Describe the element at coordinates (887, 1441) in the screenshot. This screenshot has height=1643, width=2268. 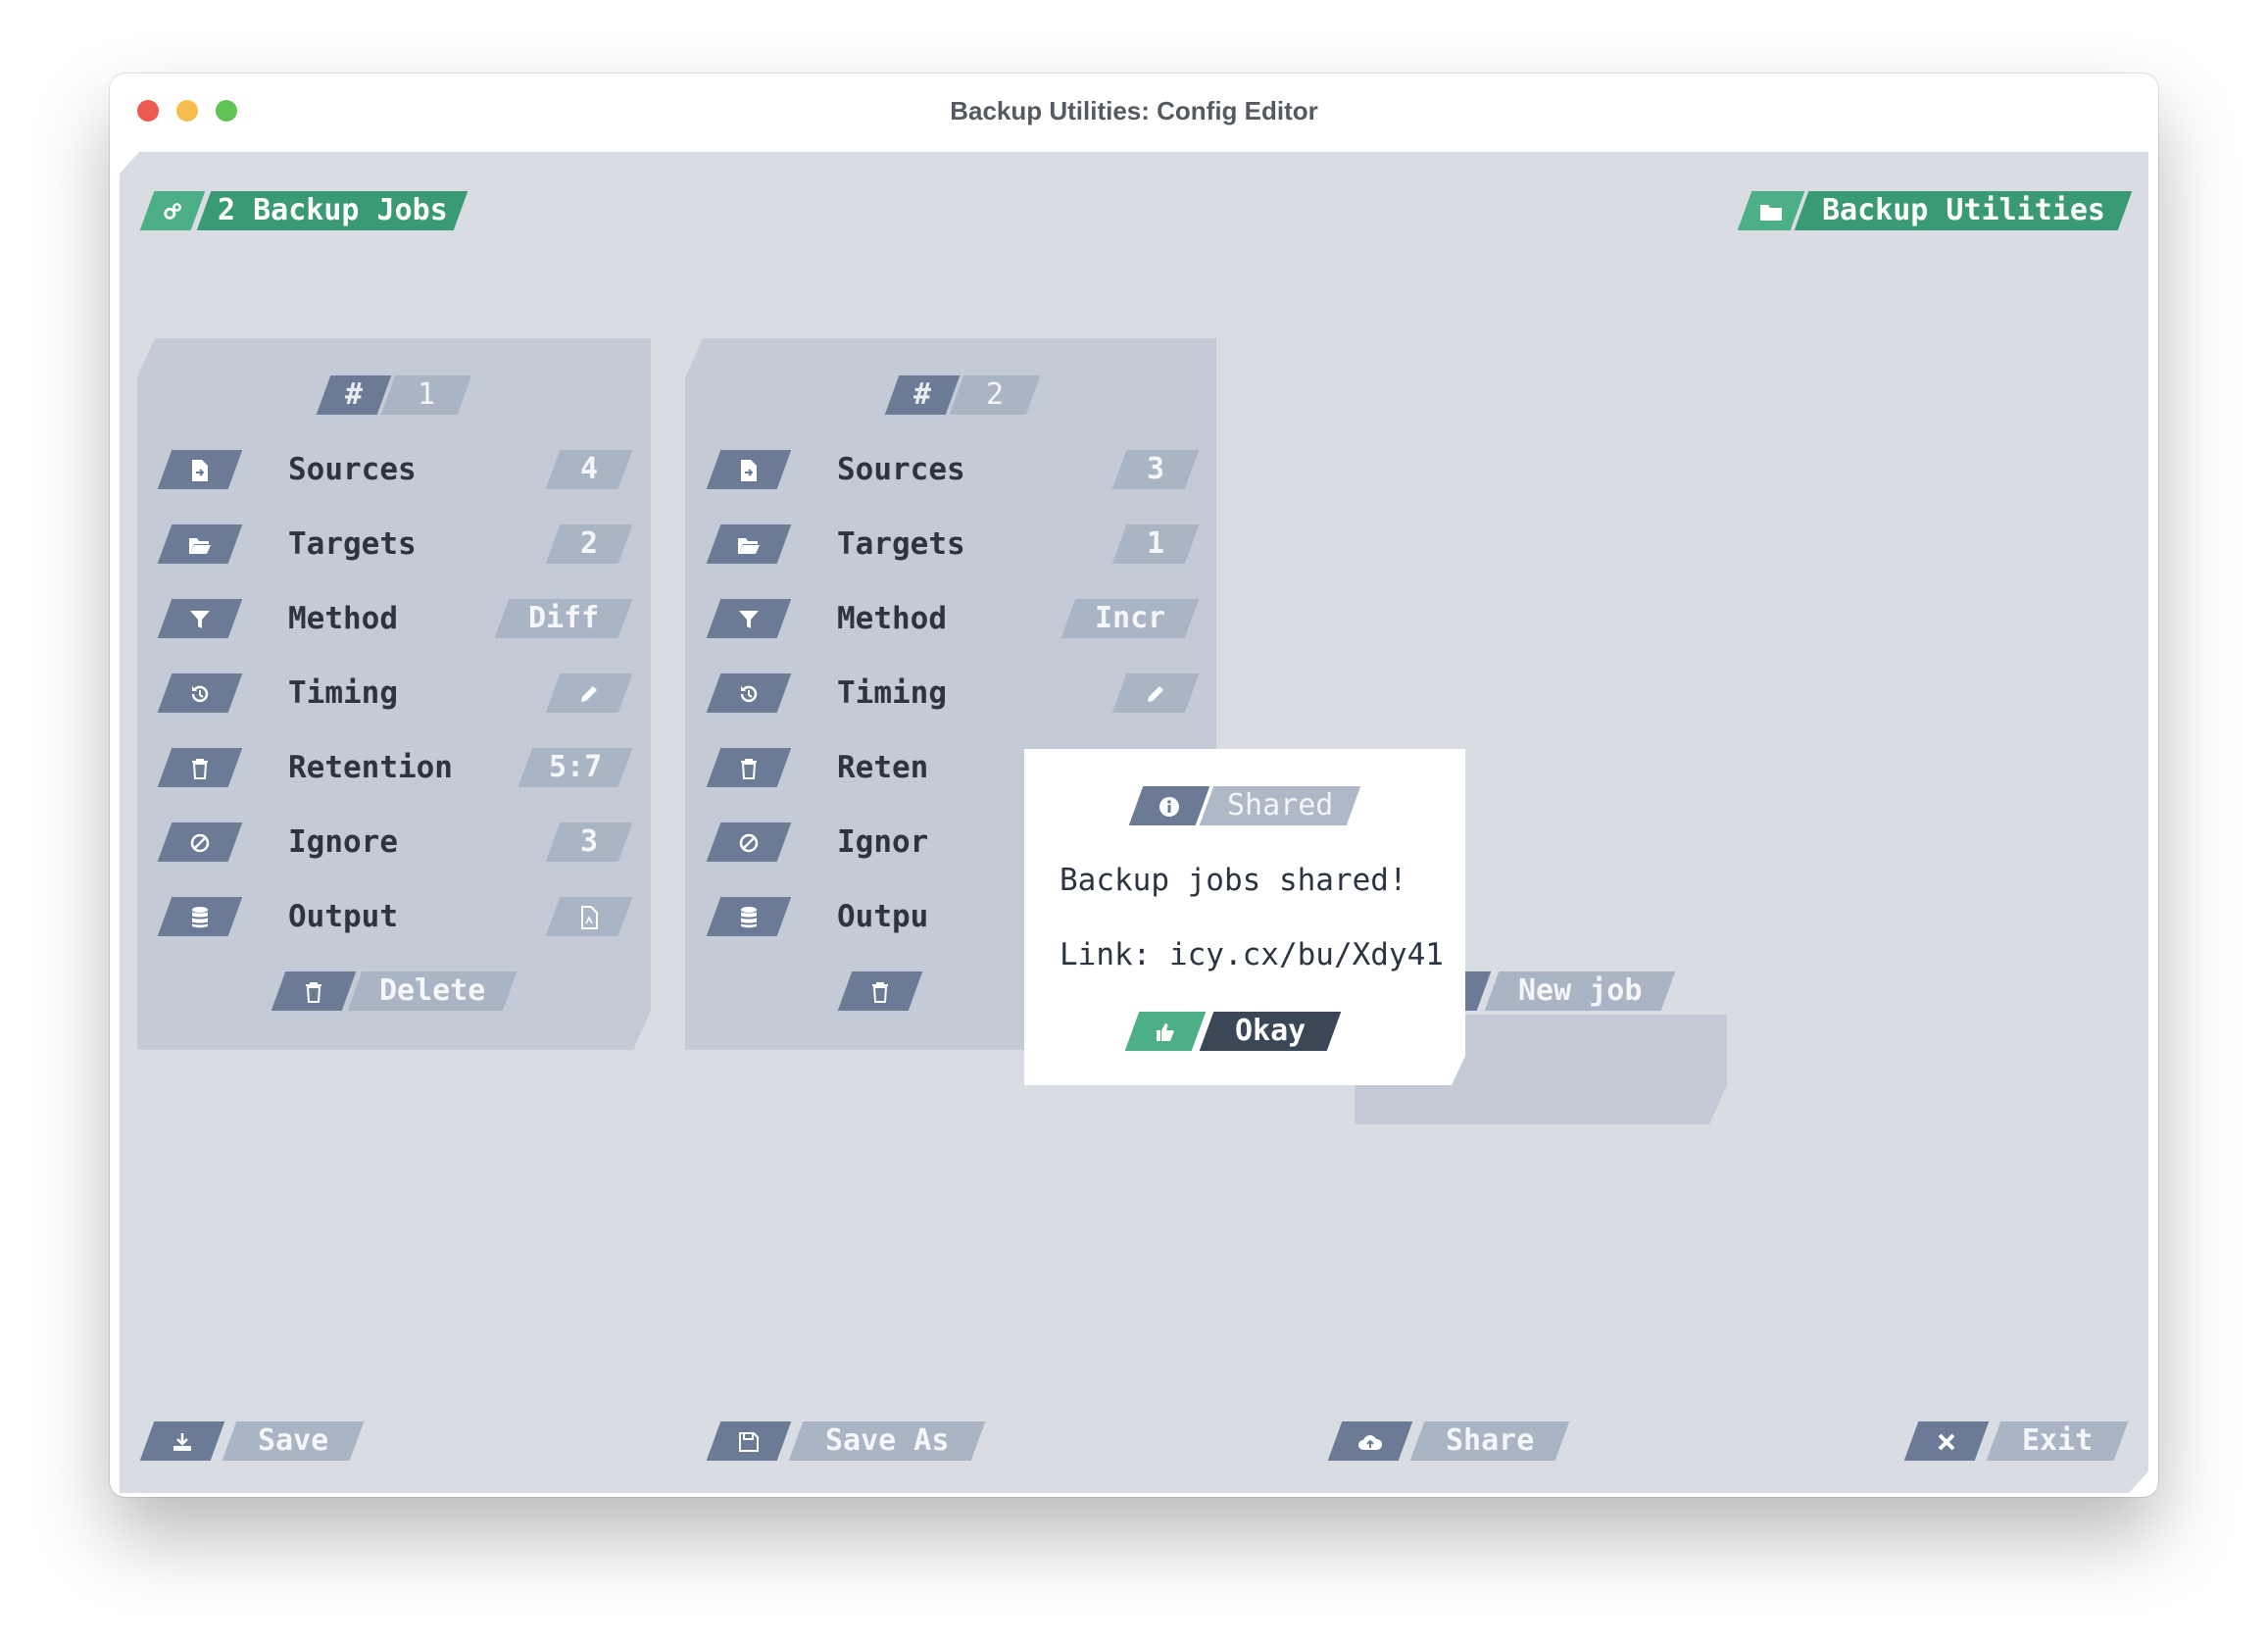
I see `save-as-button: Save As` at that location.